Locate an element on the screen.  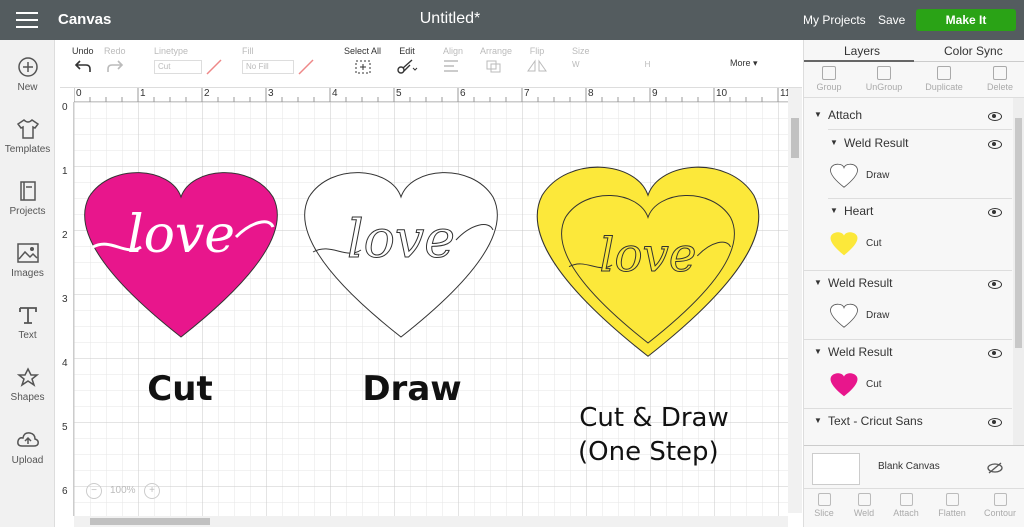
edit-button: Edit is located at coordinates (407, 61).